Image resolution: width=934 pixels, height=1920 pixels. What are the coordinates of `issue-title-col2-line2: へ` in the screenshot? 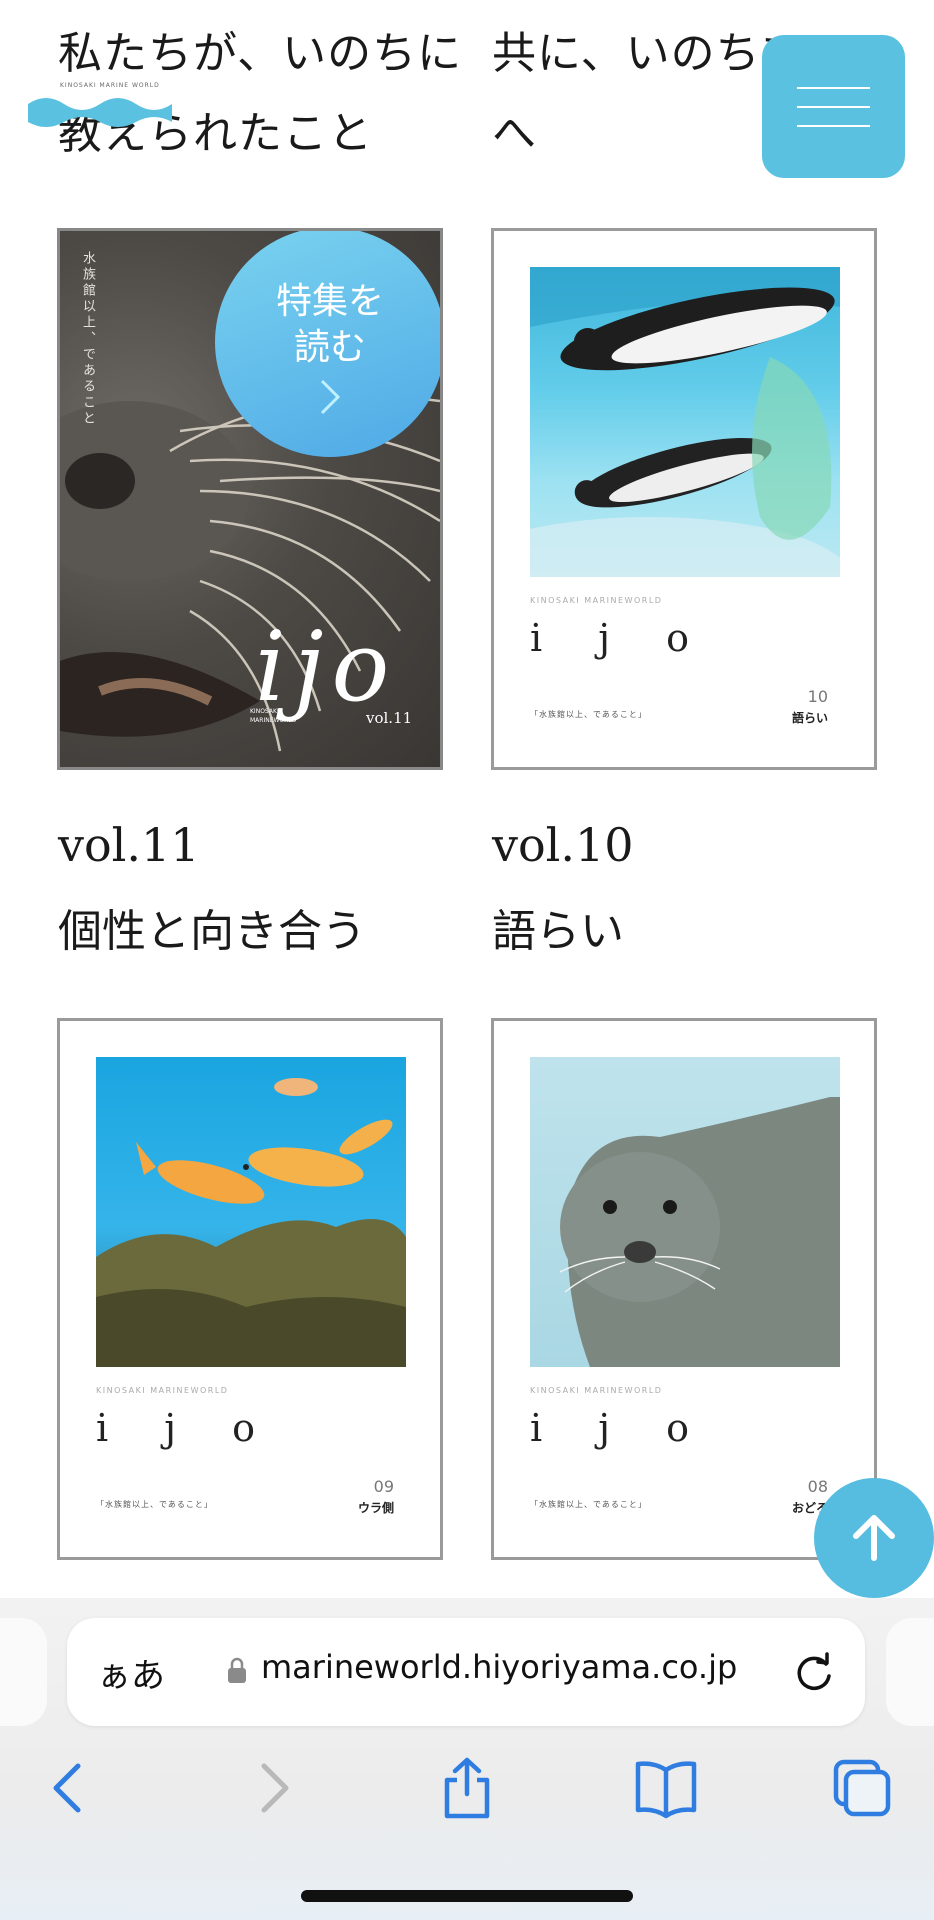 It's located at (514, 133).